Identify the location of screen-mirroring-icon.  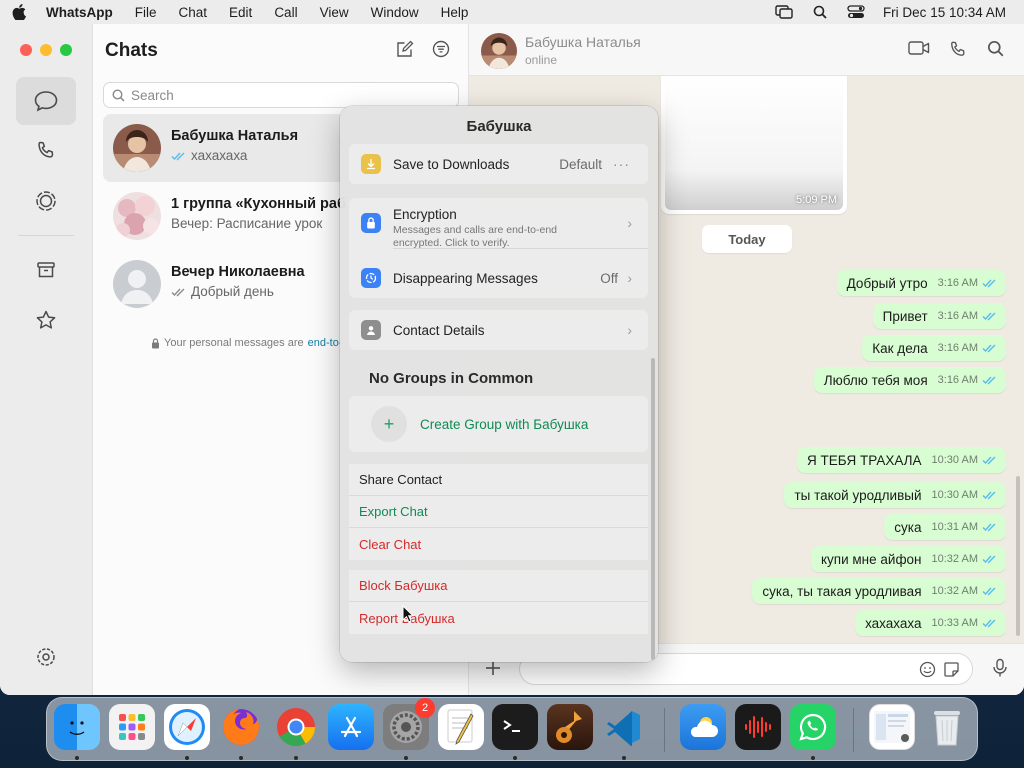
(784, 12).